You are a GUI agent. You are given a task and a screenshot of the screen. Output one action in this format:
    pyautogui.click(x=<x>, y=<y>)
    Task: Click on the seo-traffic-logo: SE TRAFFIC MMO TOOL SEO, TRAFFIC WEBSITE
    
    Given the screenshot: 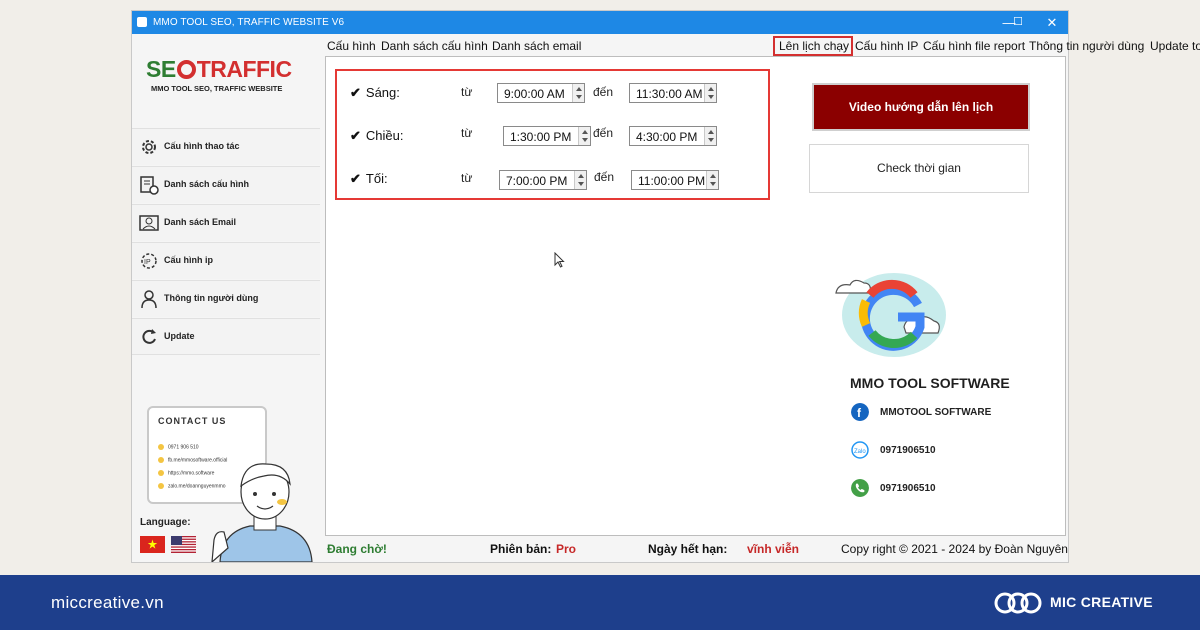 What is the action you would take?
    pyautogui.click(x=231, y=74)
    